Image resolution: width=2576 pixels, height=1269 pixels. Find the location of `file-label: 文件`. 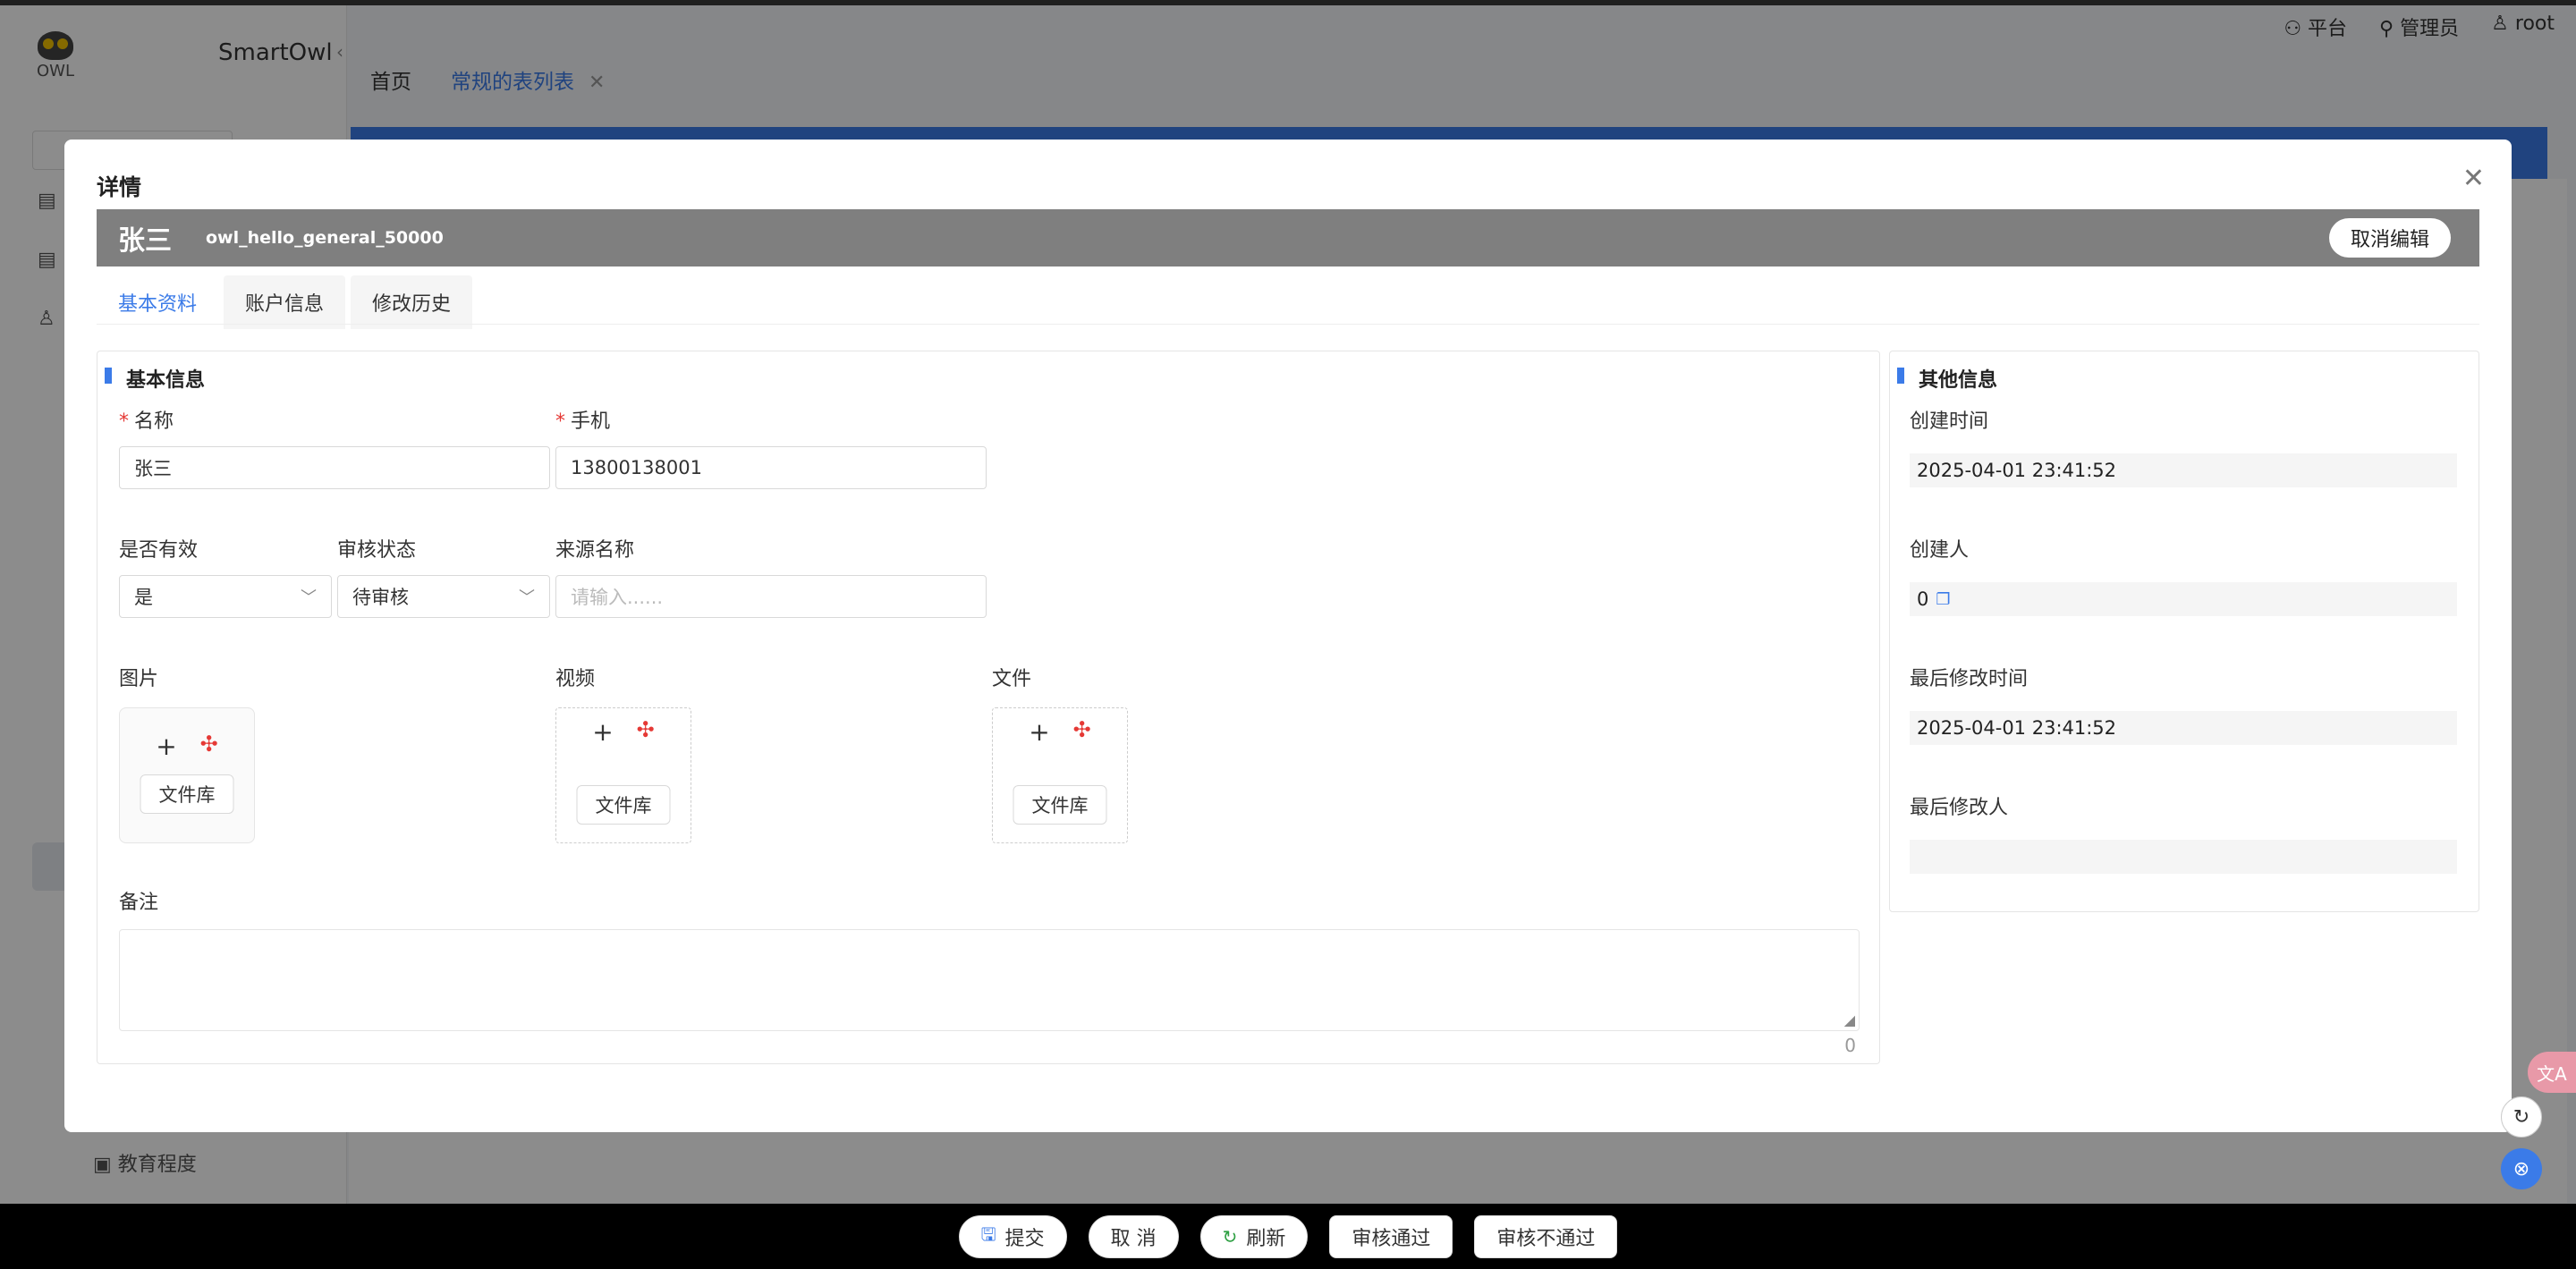

file-label: 文件 is located at coordinates (1012, 679).